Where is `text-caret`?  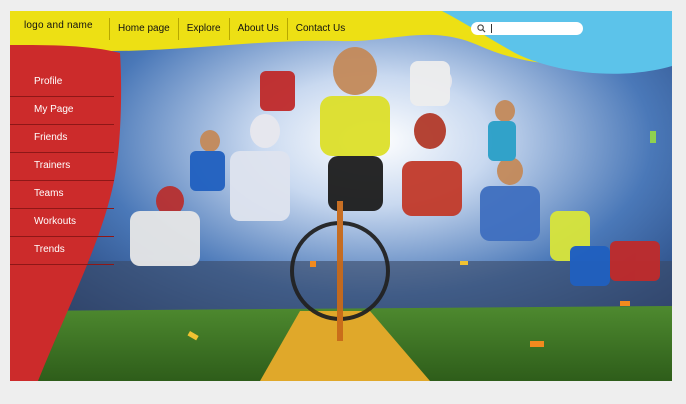 text-caret is located at coordinates (491, 28).